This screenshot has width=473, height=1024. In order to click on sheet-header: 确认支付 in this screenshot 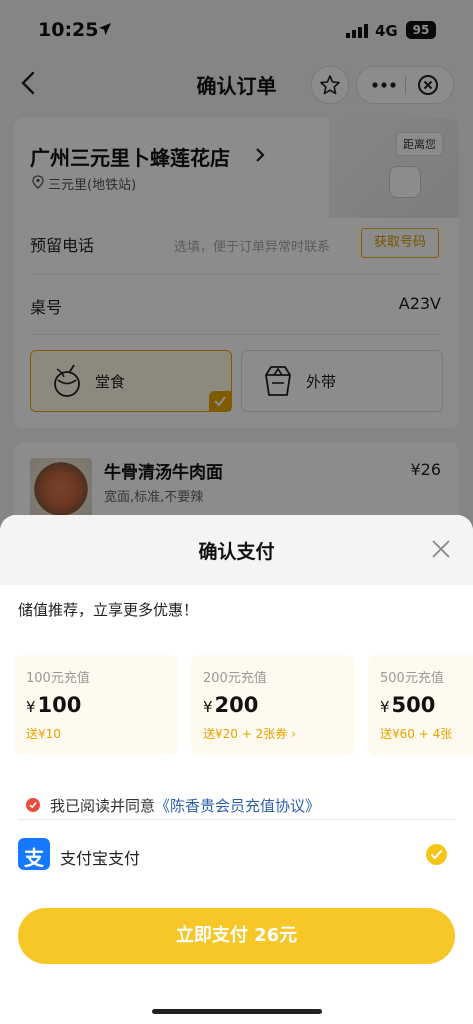, I will do `click(236, 550)`.